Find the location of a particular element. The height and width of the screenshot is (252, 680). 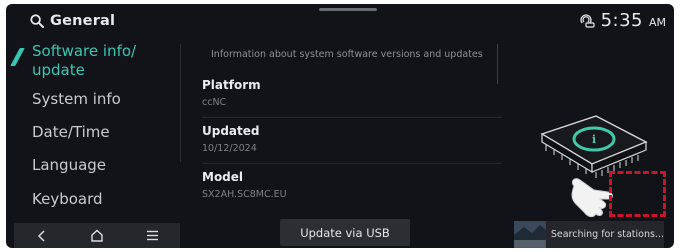

sidebar-divider is located at coordinates (180, 103).